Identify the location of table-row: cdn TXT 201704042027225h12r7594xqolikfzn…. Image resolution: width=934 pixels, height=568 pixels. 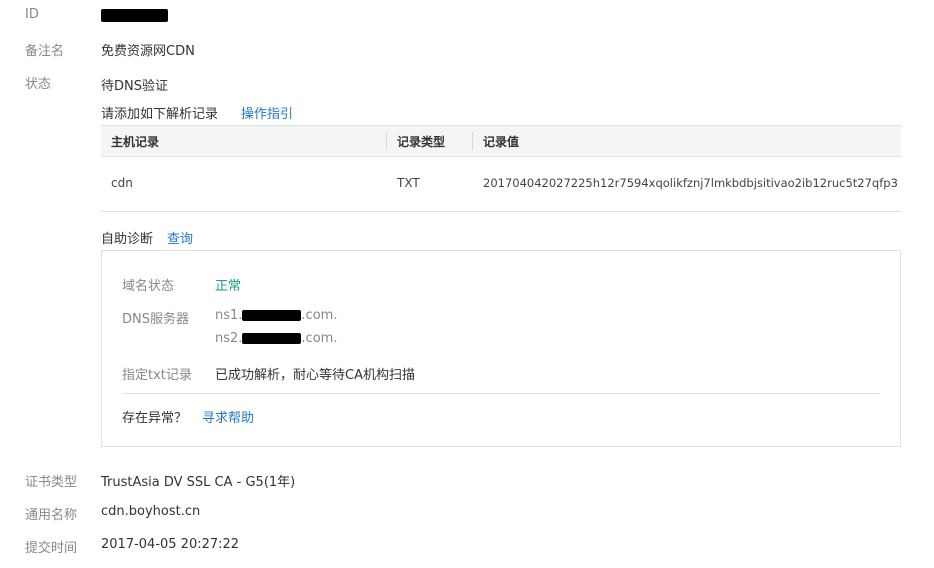
(501, 184).